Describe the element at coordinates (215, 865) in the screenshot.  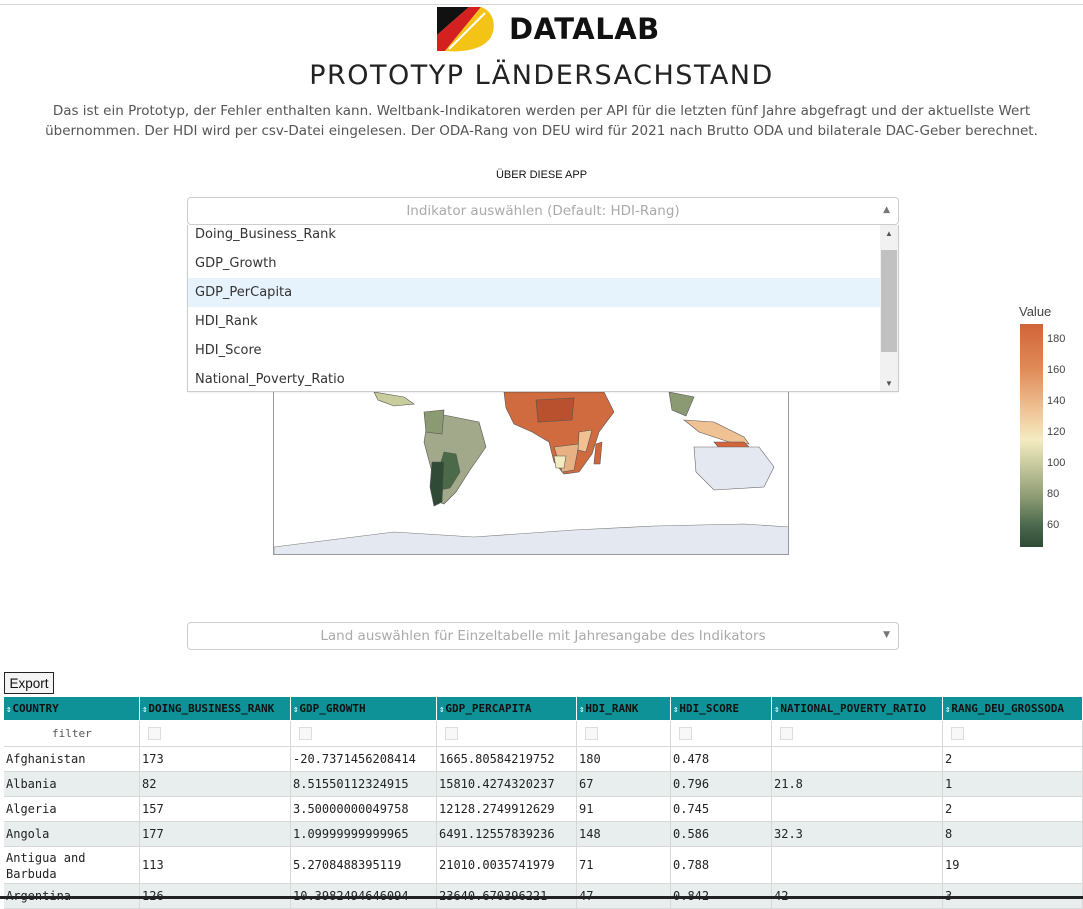
I see `table-cell-doing-business-rank: 113` at that location.